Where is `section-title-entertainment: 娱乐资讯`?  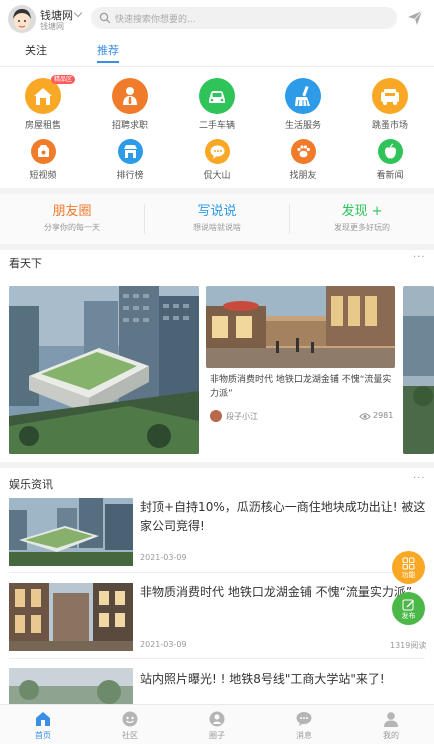 section-title-entertainment: 娱乐资讯 is located at coordinates (31, 484).